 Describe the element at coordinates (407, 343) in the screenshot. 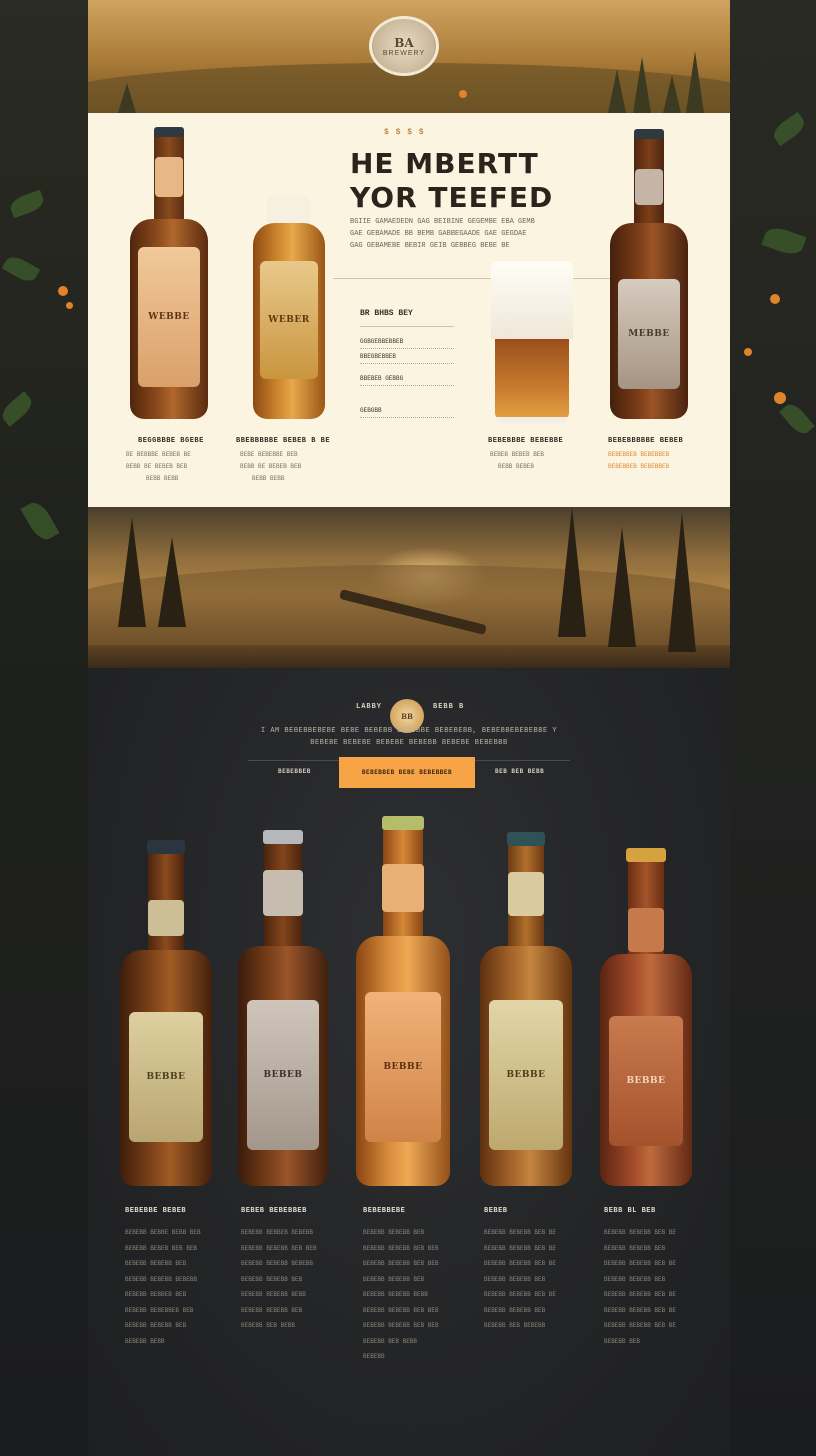

I see `menu-item: GGBGEBBEBBEB` at that location.